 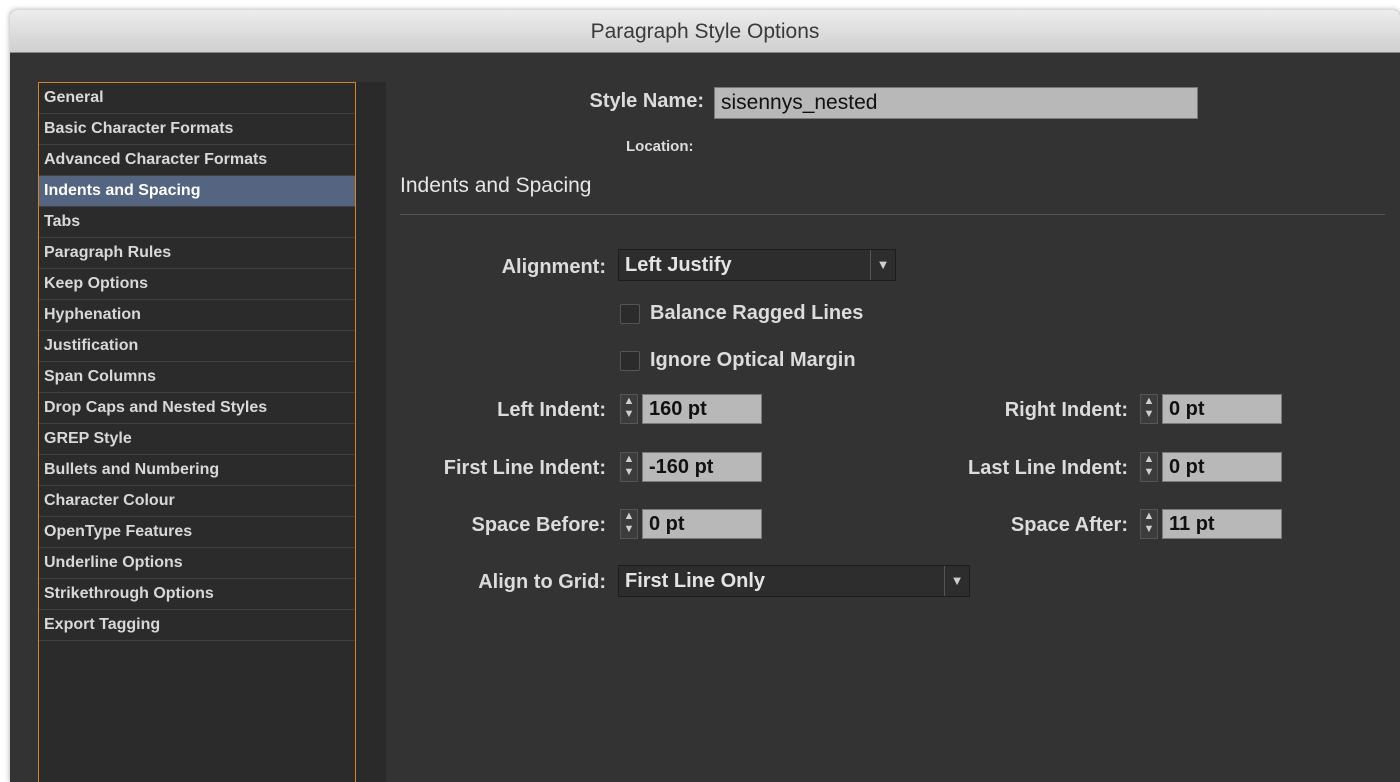 I want to click on category-item: General, so click(x=197, y=98).